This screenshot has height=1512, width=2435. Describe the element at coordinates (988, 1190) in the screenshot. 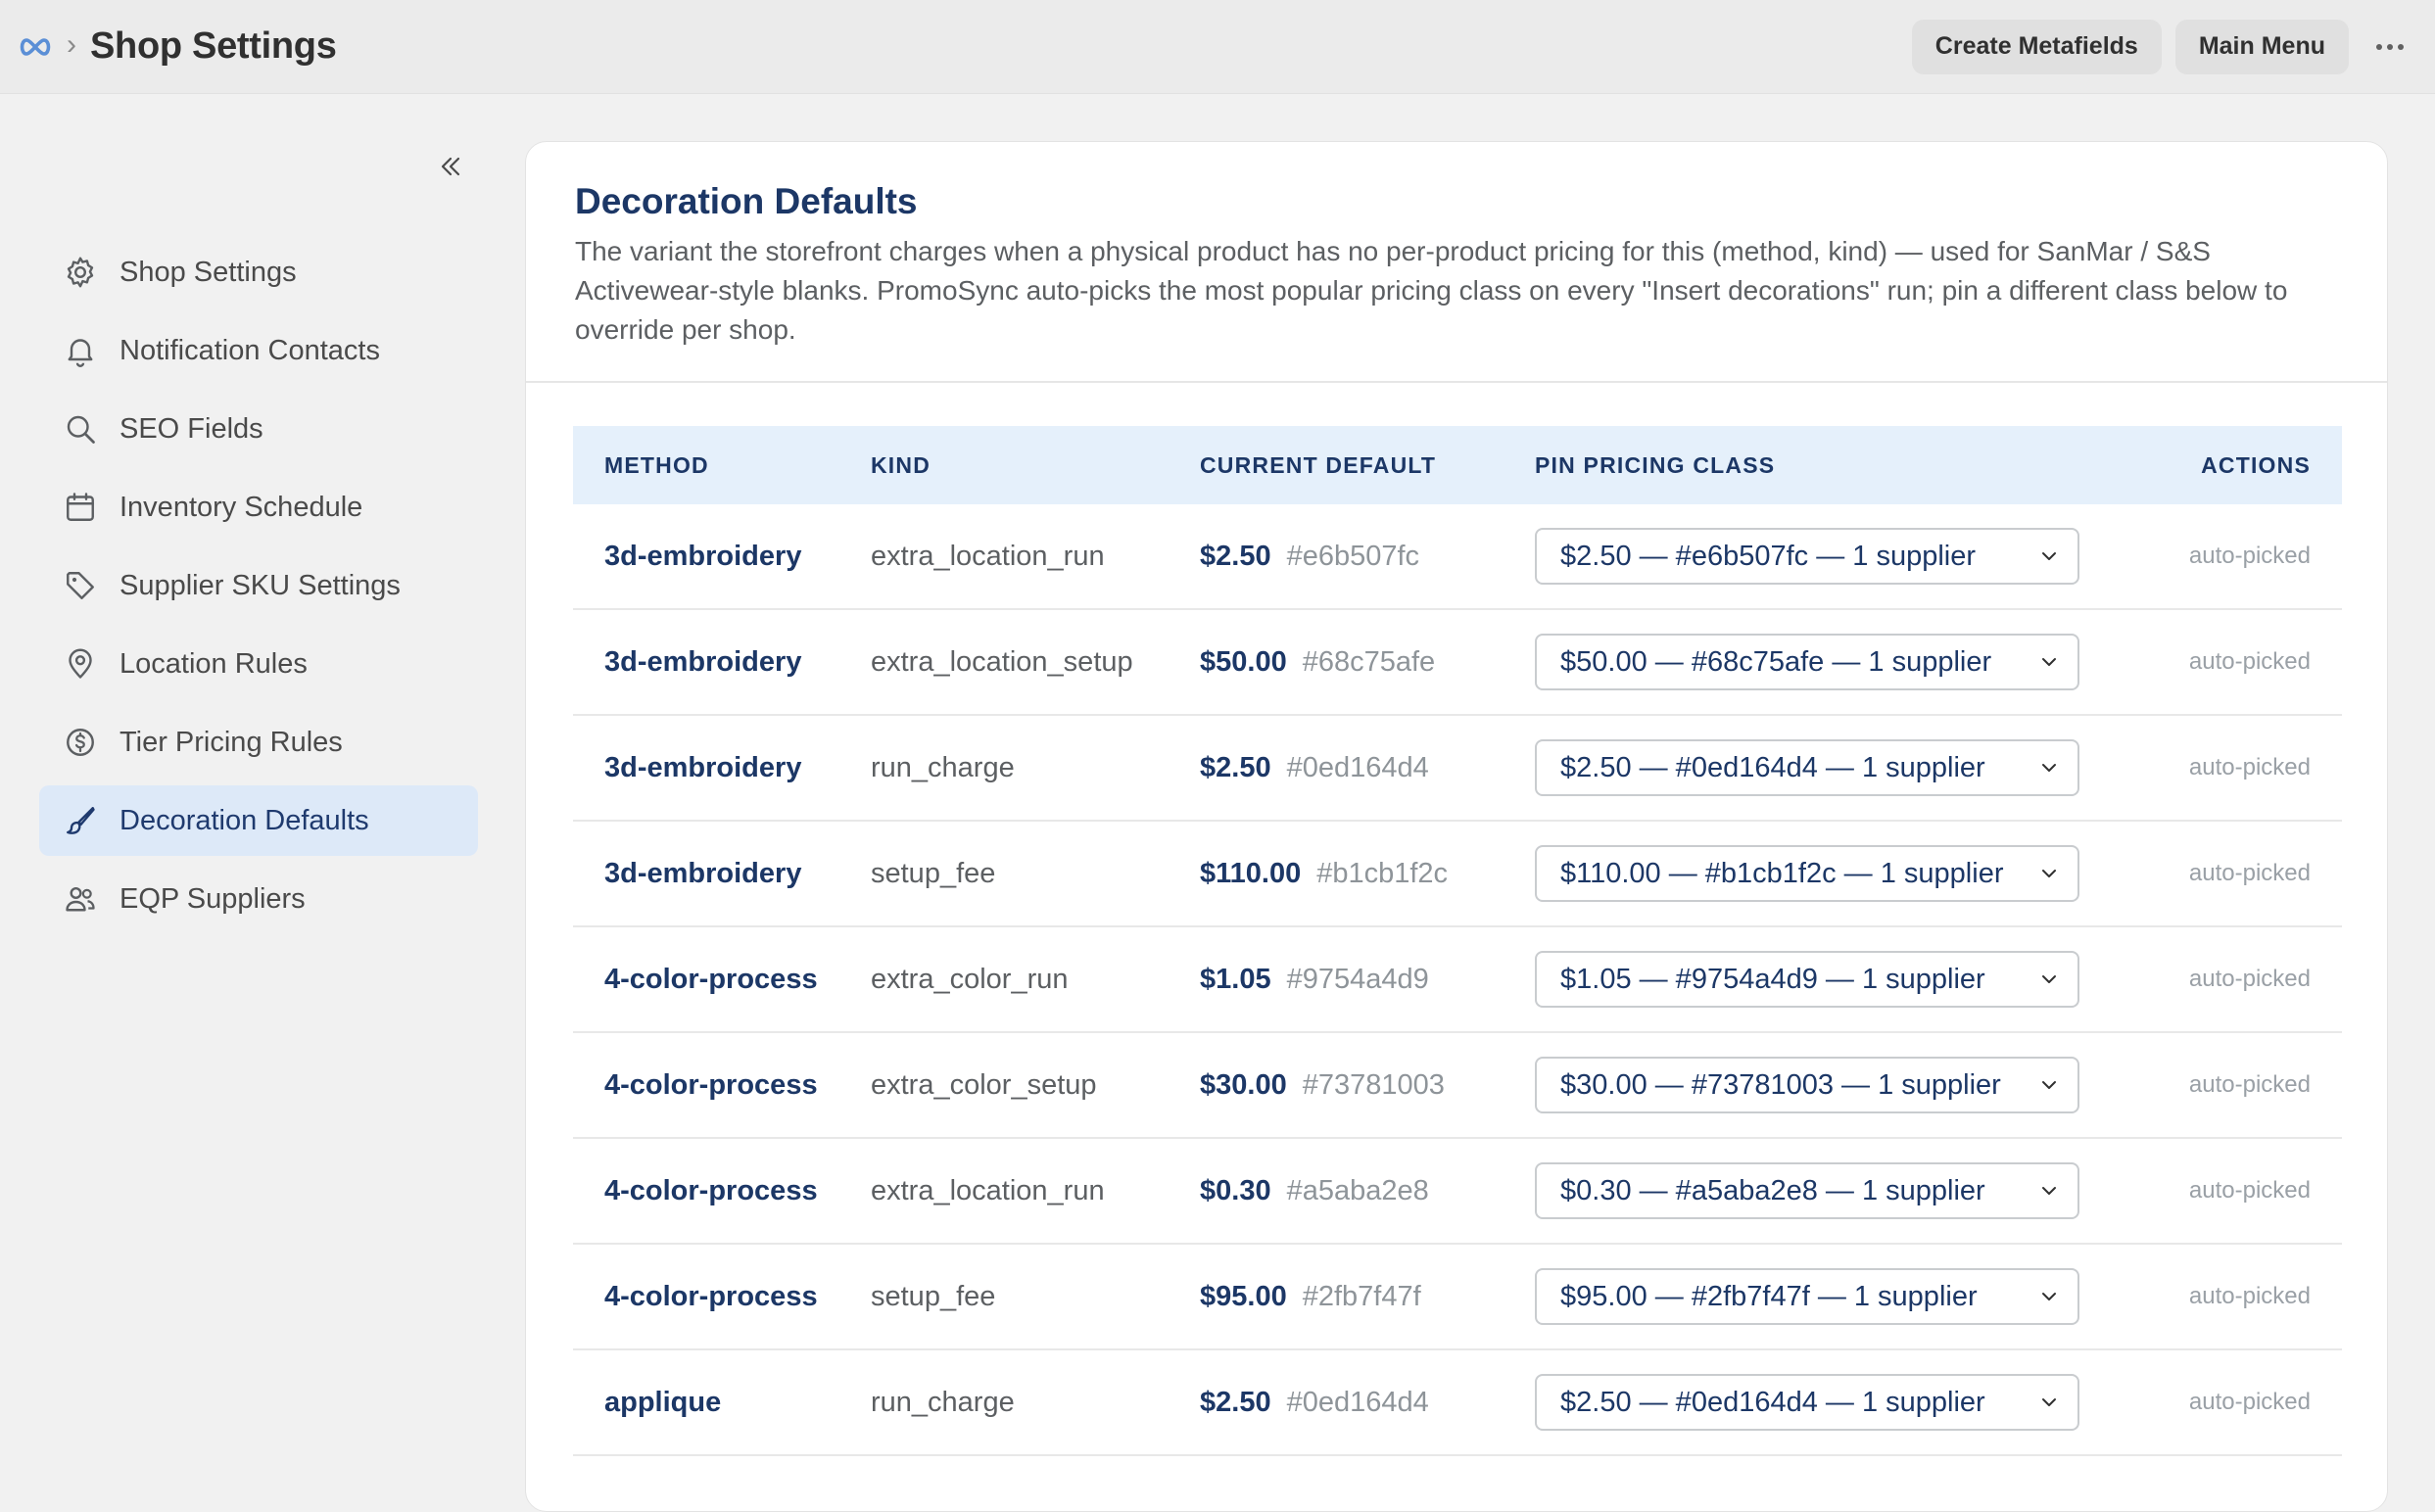

I see `kind-cell: extra_location_run` at that location.